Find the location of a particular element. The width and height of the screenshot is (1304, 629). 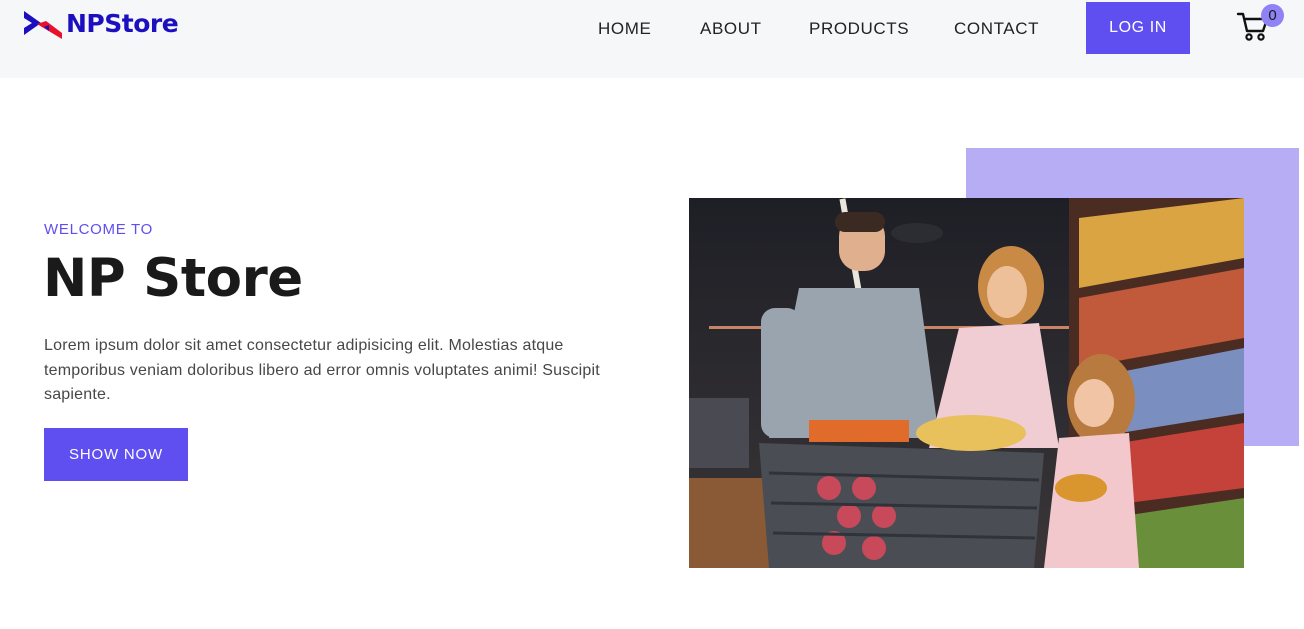

hero-title: NP Store is located at coordinates (173, 278).